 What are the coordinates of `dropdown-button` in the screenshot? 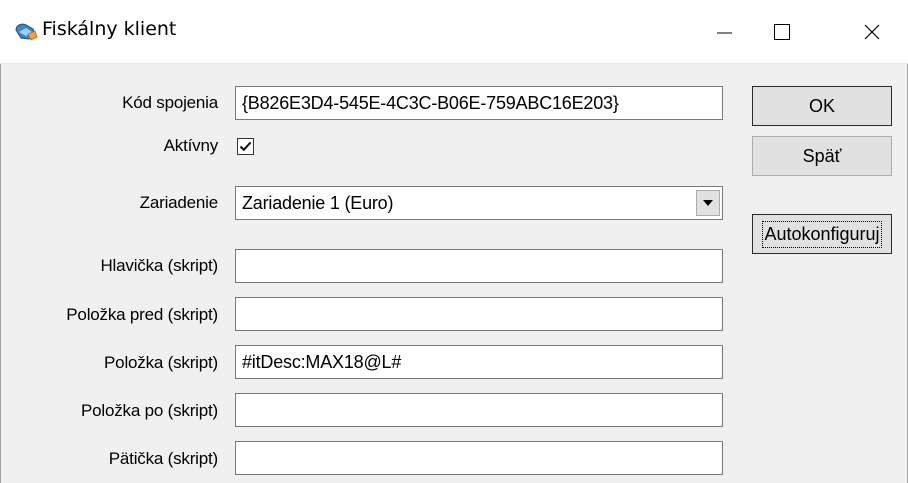 It's located at (708, 203).